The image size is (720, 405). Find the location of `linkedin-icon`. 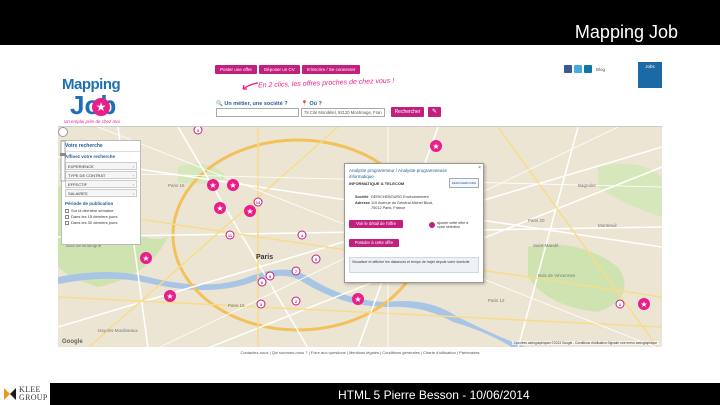

linkedin-icon is located at coordinates (588, 69).